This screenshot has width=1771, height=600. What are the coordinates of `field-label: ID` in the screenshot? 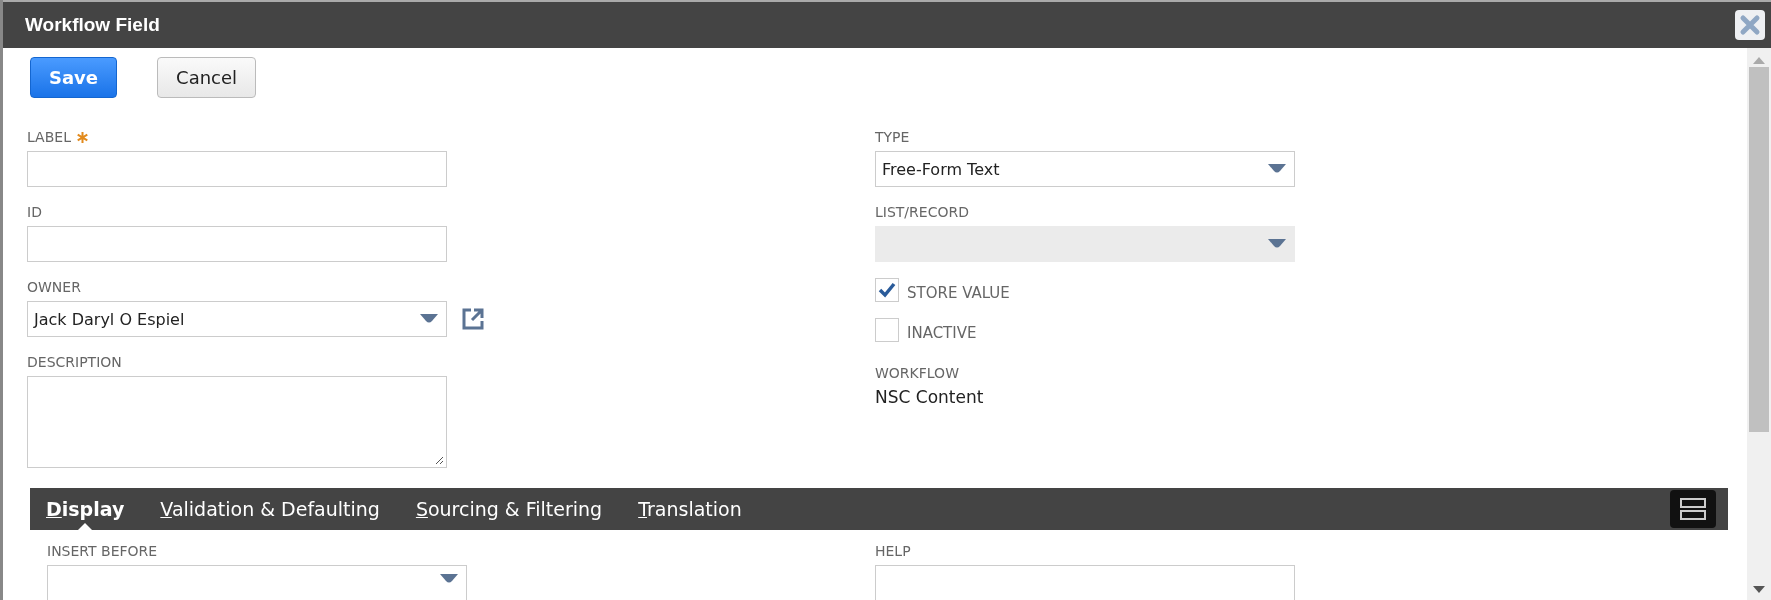 It's located at (34, 212).